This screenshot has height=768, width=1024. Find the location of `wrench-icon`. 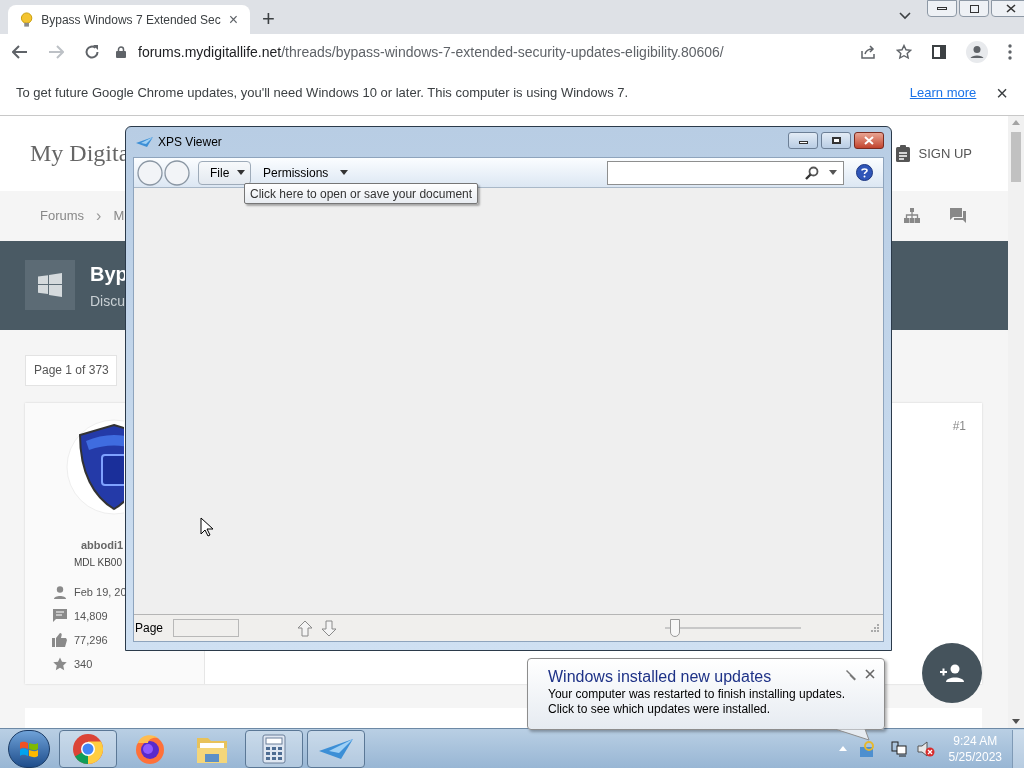

wrench-icon is located at coordinates (851, 675).